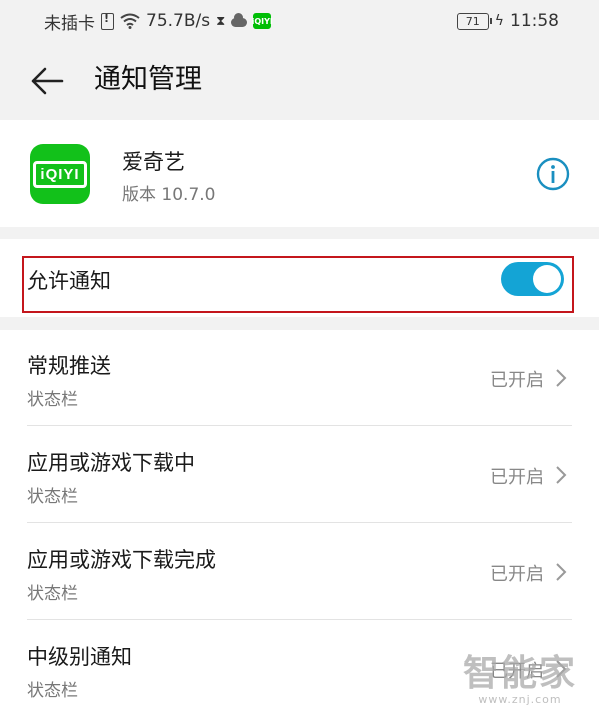  I want to click on carrier-text: 未插卡, so click(69, 23).